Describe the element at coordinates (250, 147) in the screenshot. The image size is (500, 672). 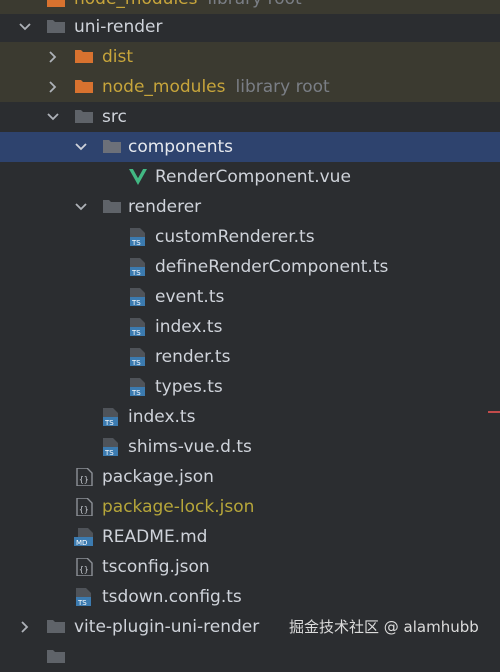
I see `tree-row-components: components` at that location.